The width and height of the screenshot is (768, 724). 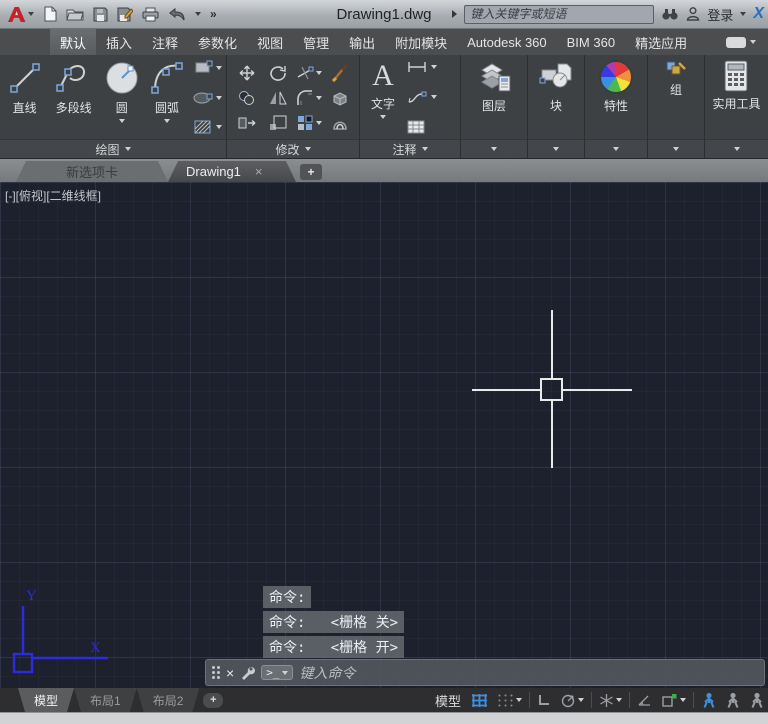 What do you see at coordinates (105, 700) in the screenshot?
I see `layout-tab-layout1: 布局1` at bounding box center [105, 700].